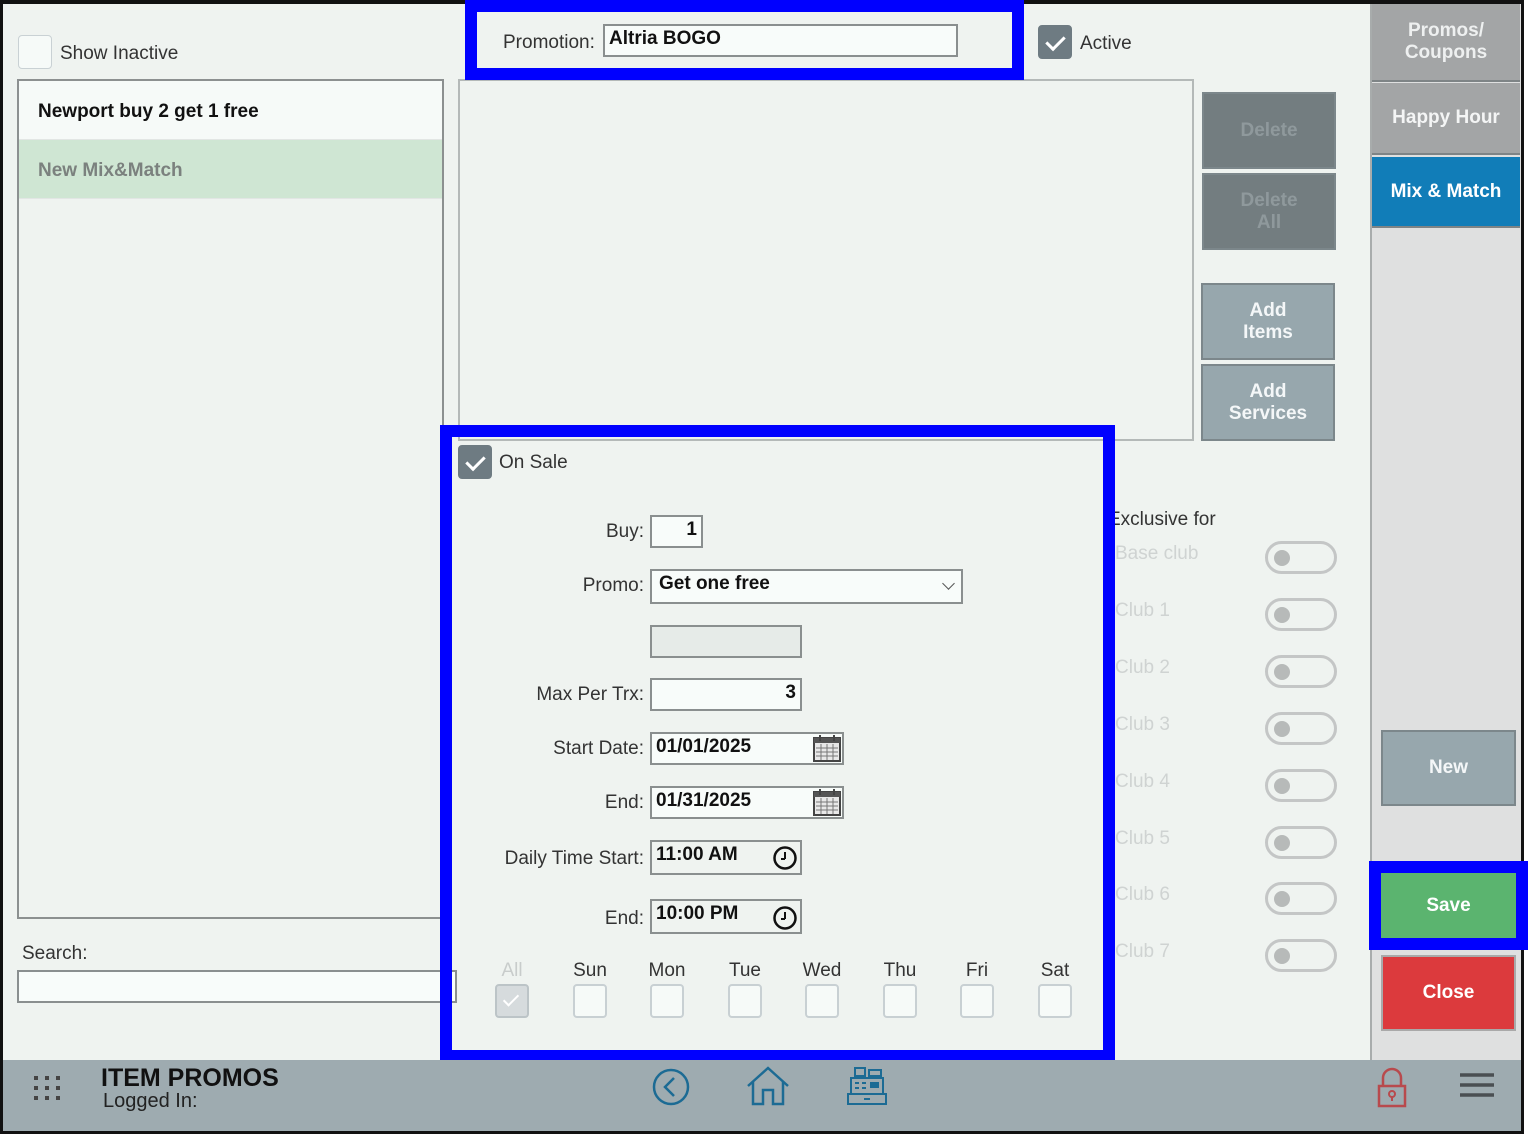 The height and width of the screenshot is (1134, 1531). I want to click on day-checkbox-mon, so click(667, 1001).